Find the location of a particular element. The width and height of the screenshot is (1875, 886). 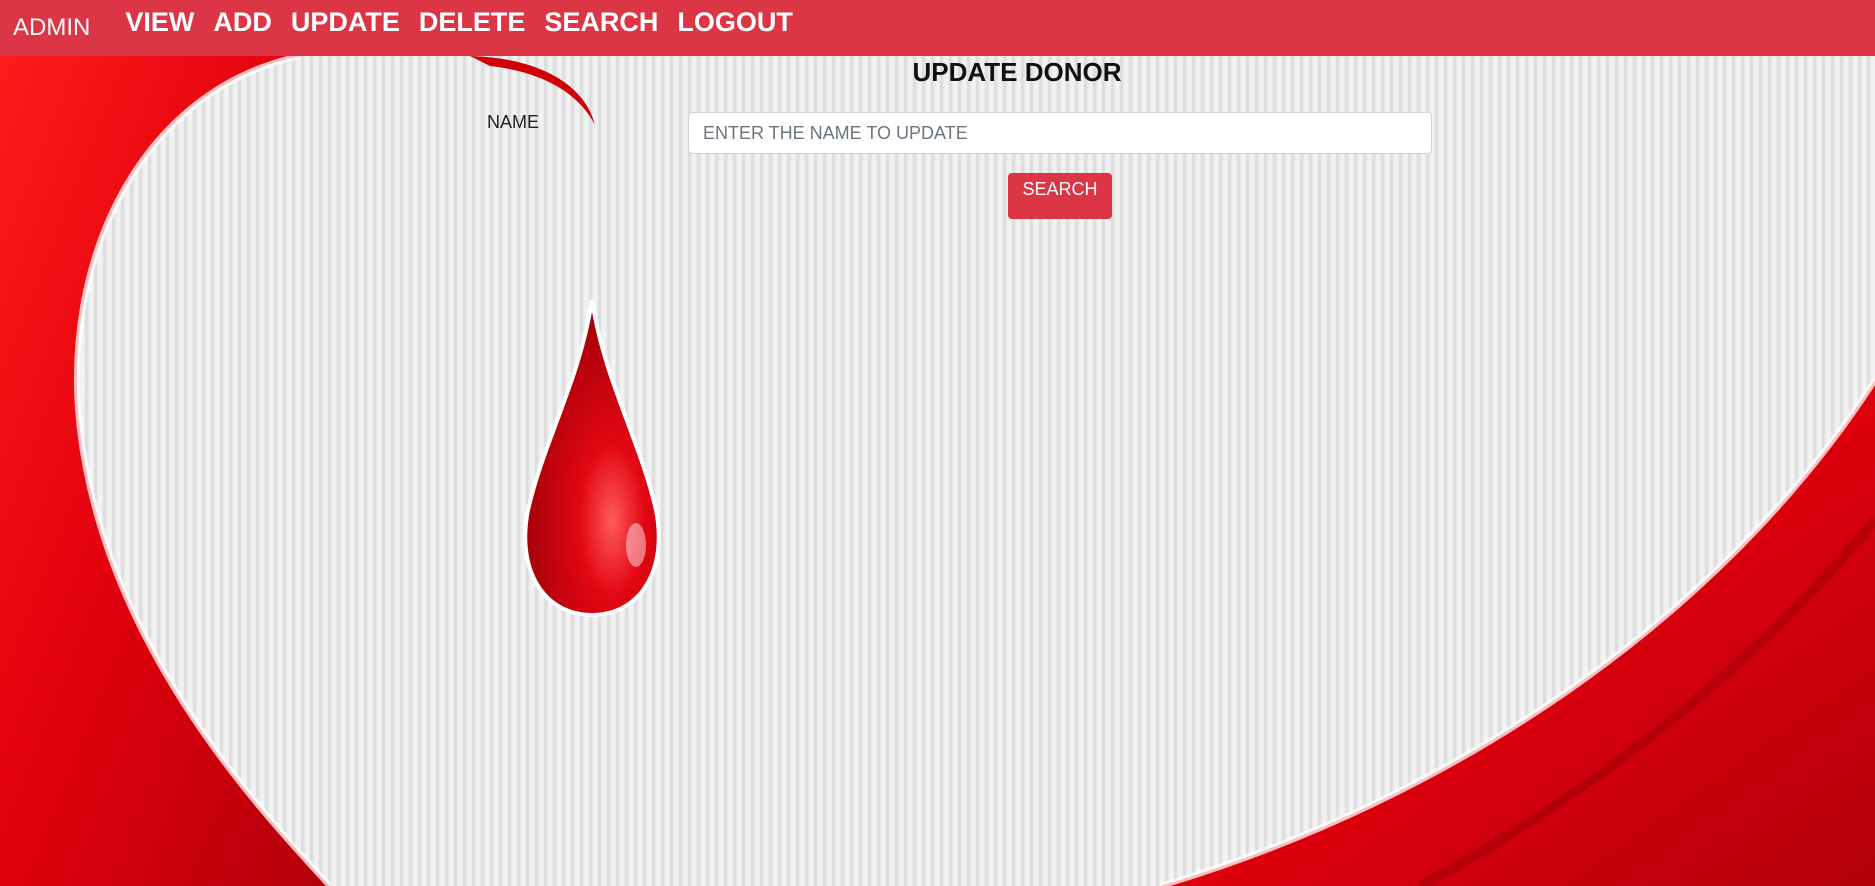

page-title: UPDATE DONOR is located at coordinates (1017, 72).